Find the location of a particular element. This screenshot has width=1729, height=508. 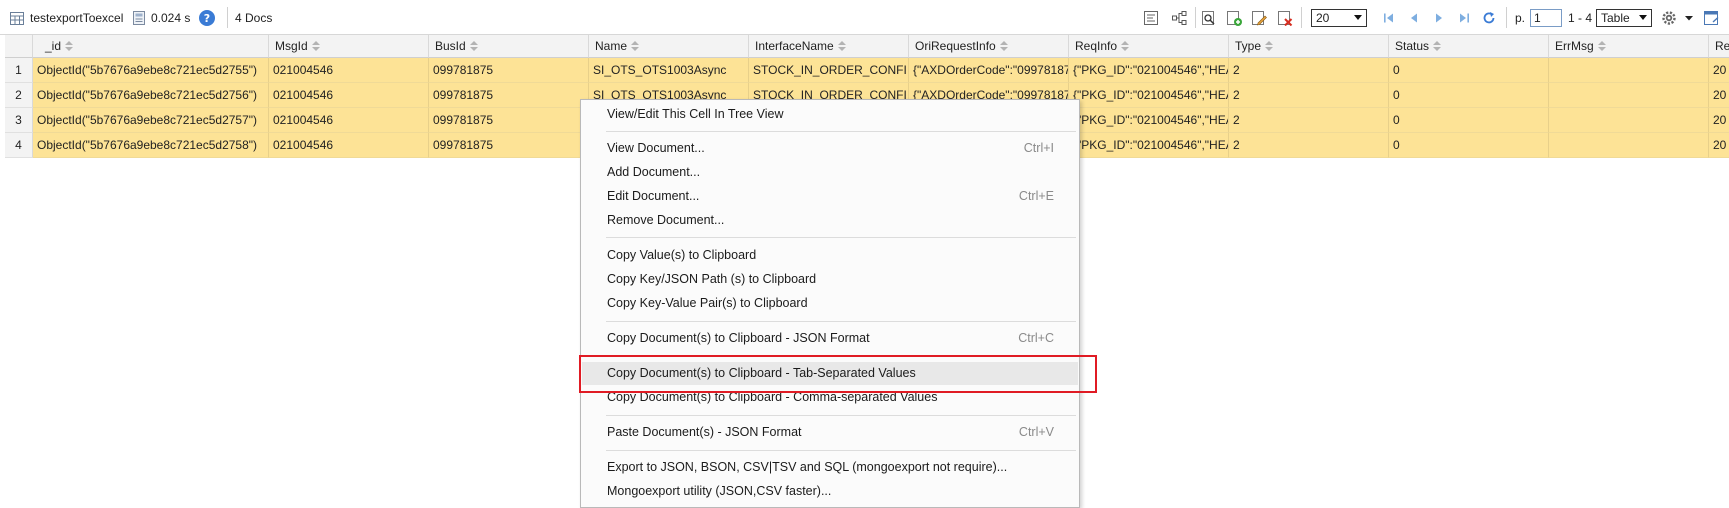

add-document-icon is located at coordinates (1234, 18).